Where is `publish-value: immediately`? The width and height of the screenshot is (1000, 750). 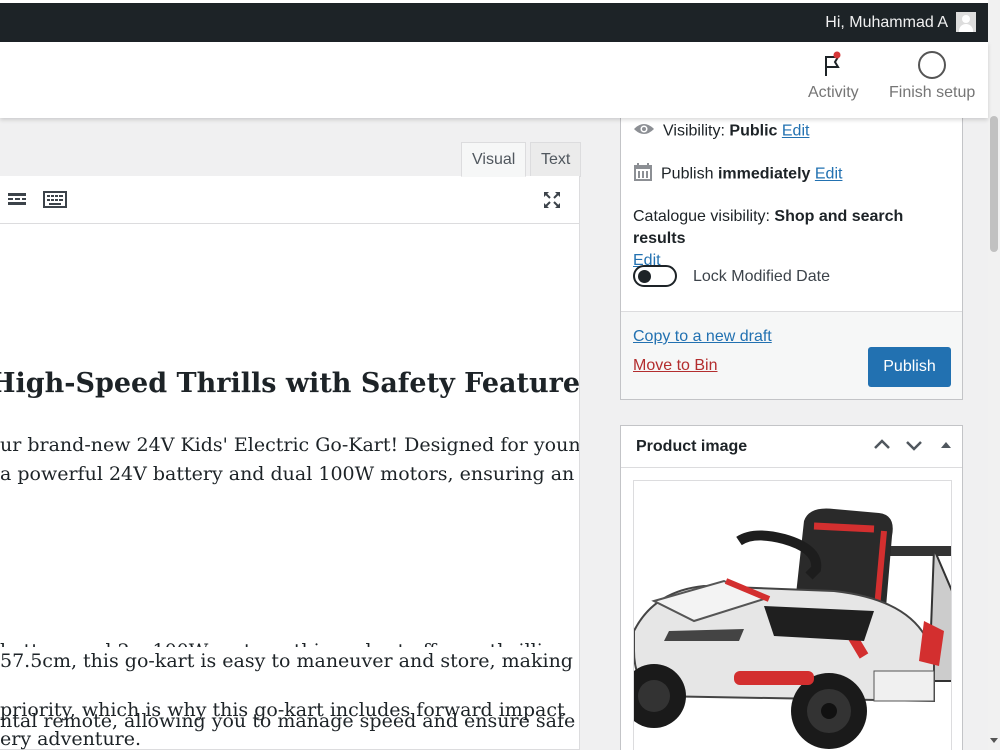 publish-value: immediately is located at coordinates (764, 174).